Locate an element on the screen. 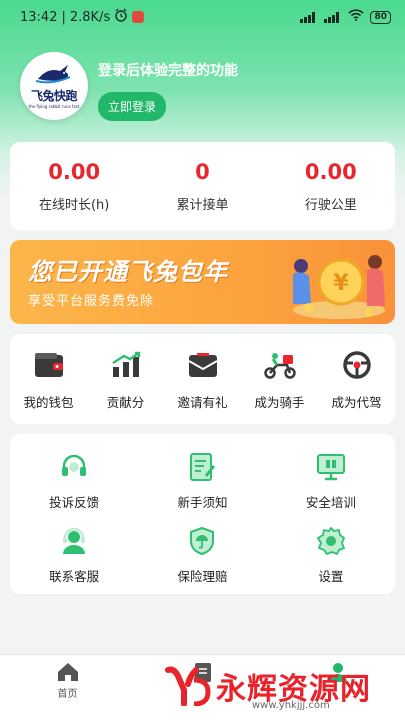 The height and width of the screenshot is (720, 405). stat-total-orders: 0 累计接单 is located at coordinates (202, 186).